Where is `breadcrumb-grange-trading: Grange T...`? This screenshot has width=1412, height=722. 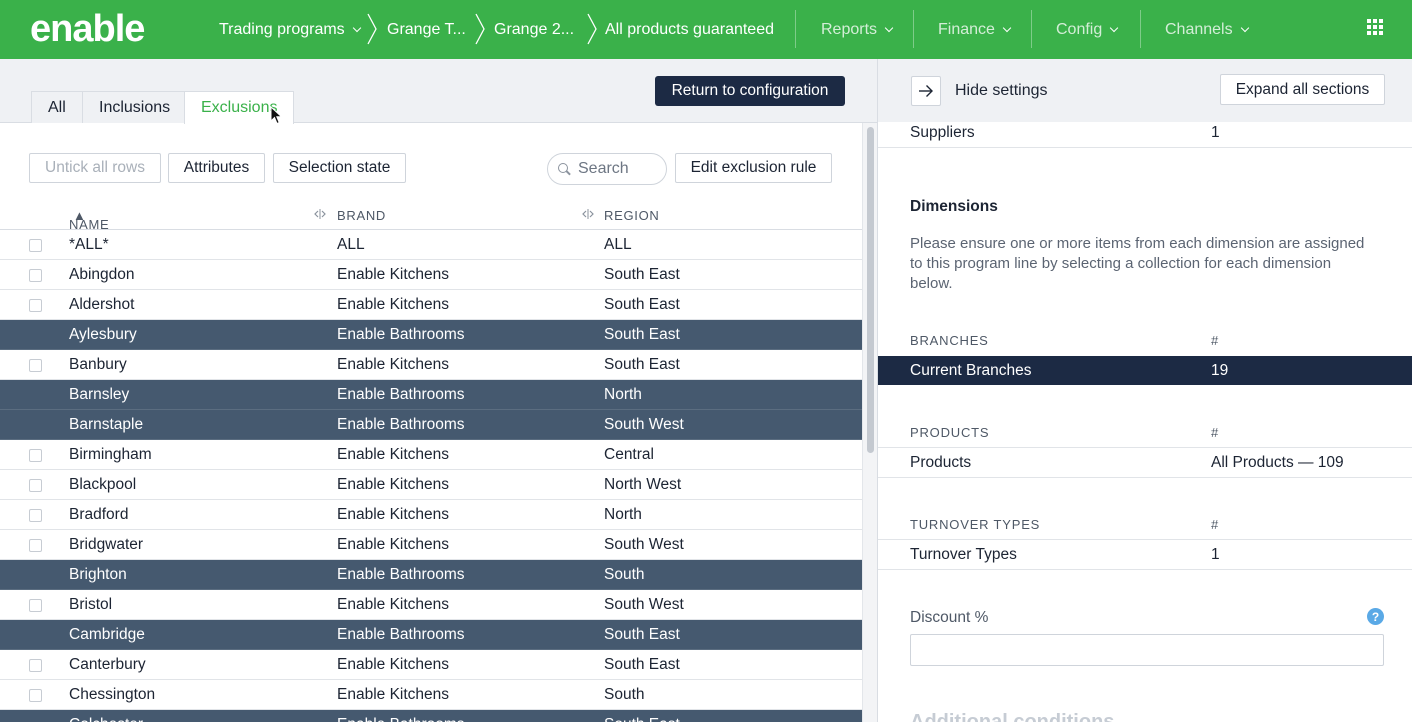 breadcrumb-grange-trading: Grange T... is located at coordinates (426, 29).